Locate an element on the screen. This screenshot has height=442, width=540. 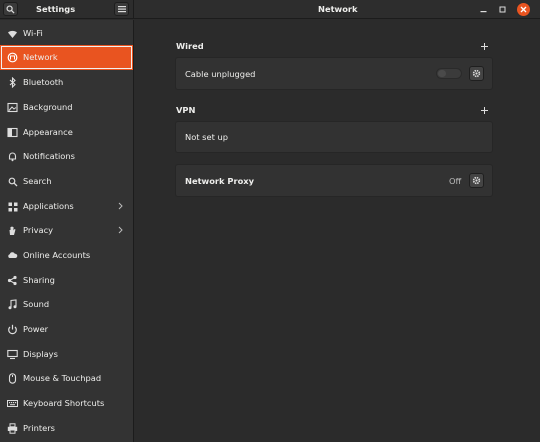
bluetooth-icon is located at coordinates (12, 82).